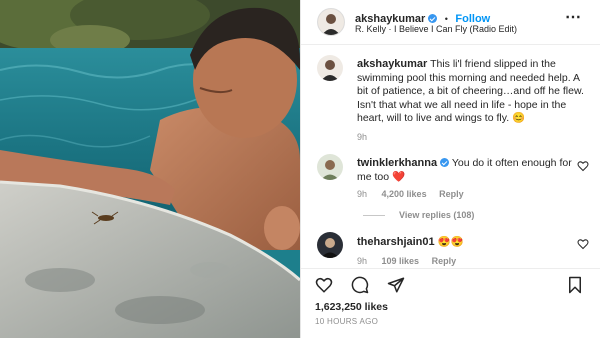 Image resolution: width=600 pixels, height=338 pixels. Describe the element at coordinates (573, 17) in the screenshot. I see `more-options-icon: ⋯` at that location.